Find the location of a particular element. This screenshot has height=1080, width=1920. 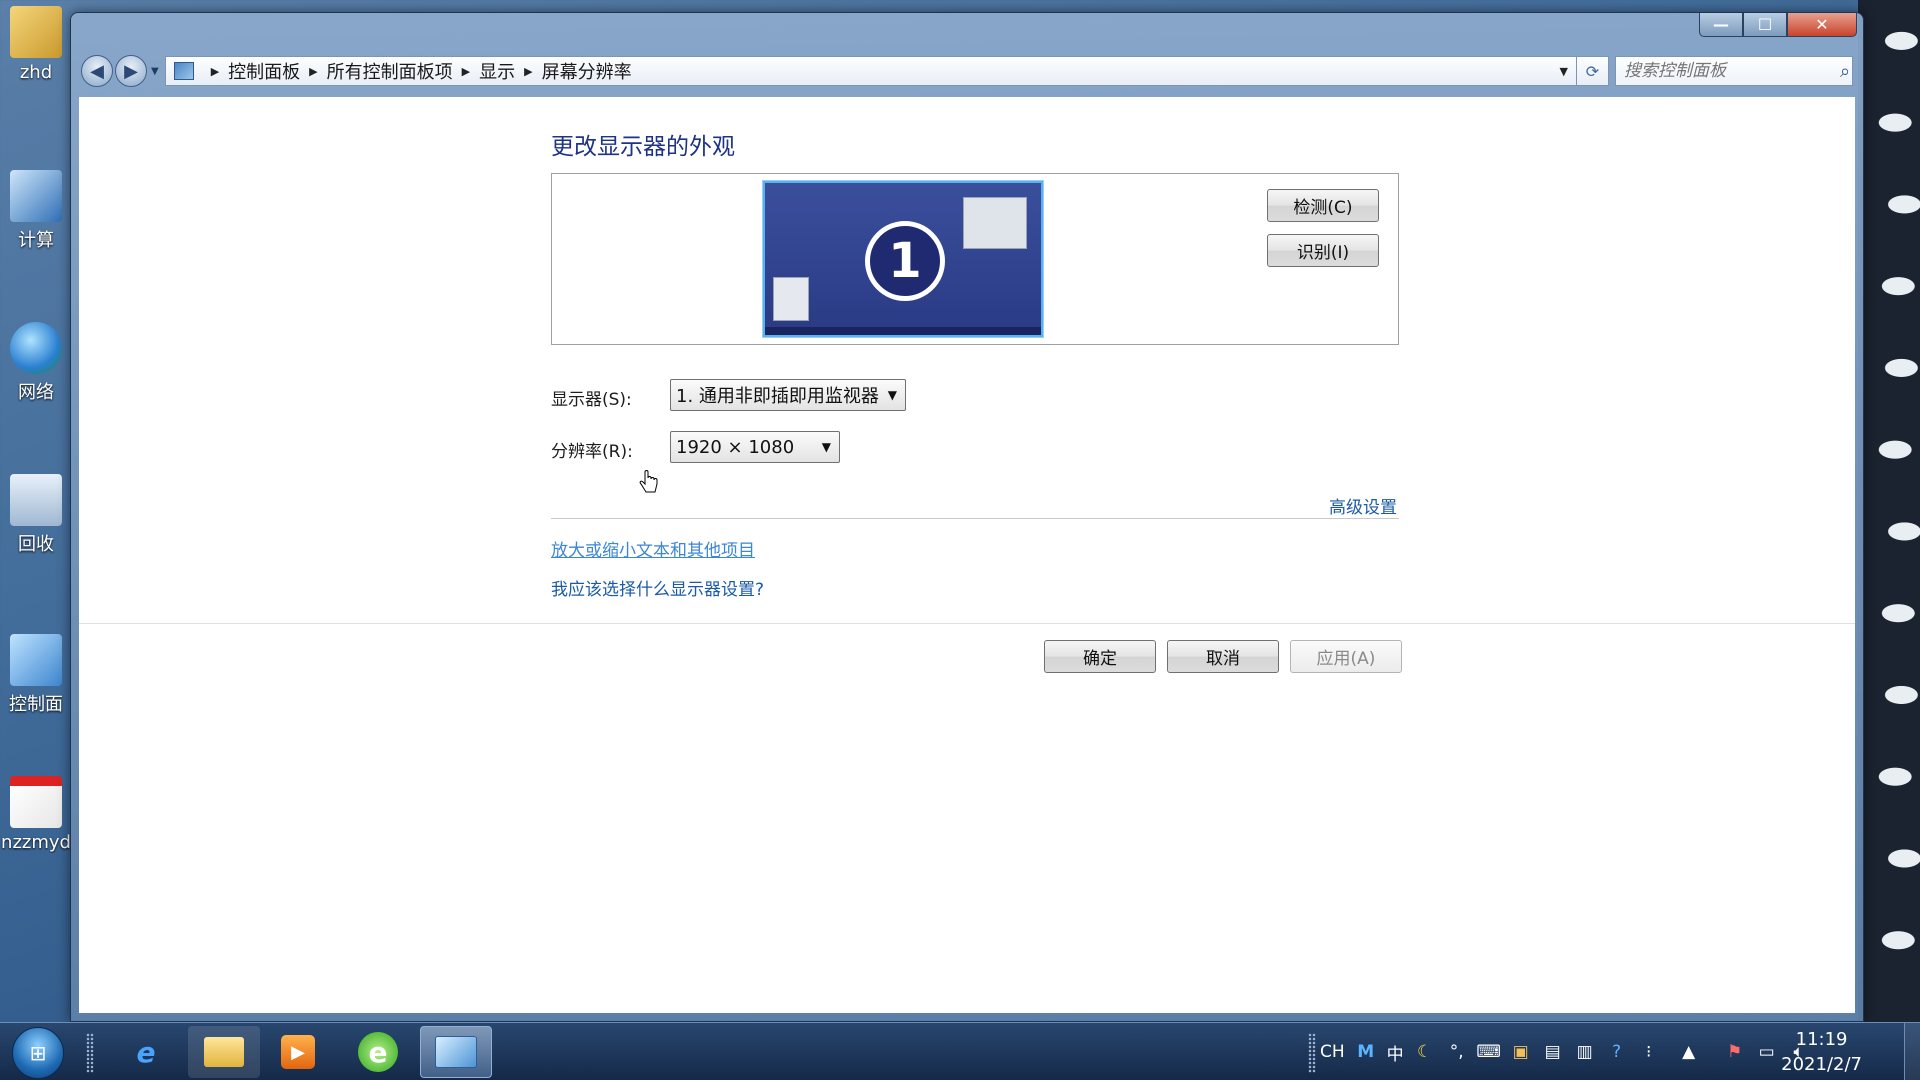

maximize-button: ☐ is located at coordinates (1765, 25).